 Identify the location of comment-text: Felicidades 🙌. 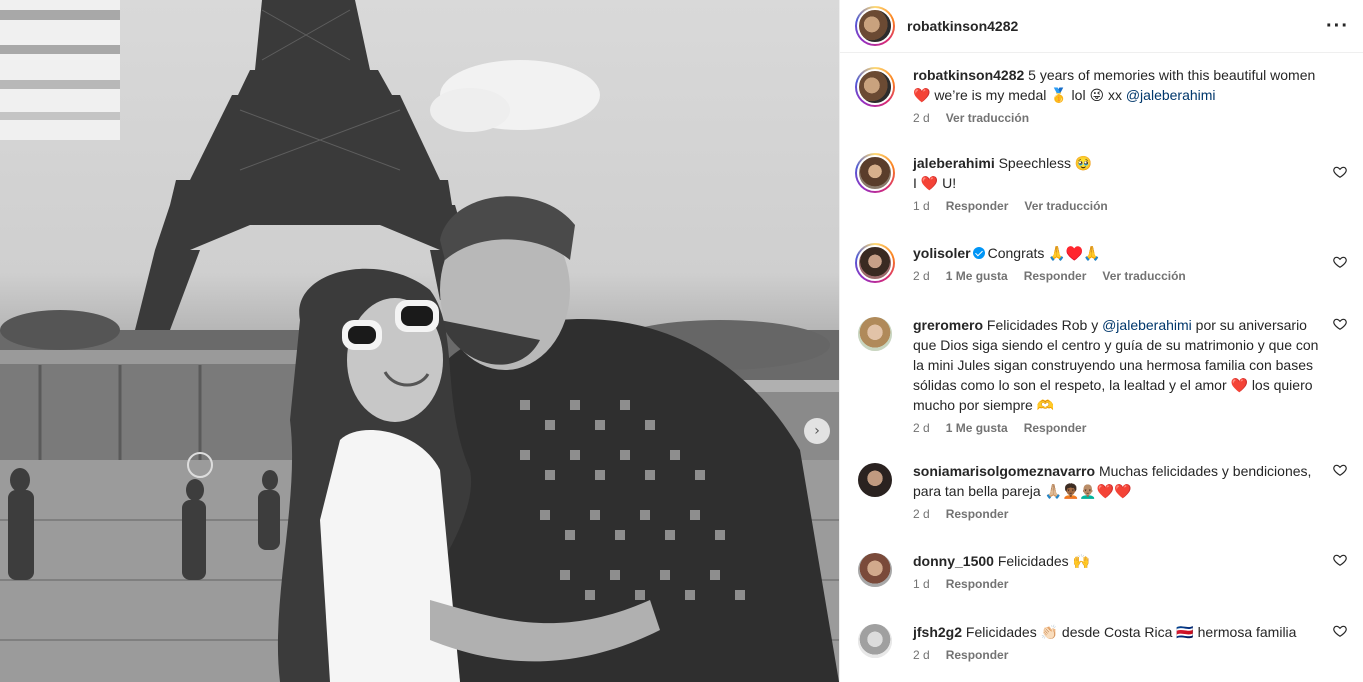
(1041, 561).